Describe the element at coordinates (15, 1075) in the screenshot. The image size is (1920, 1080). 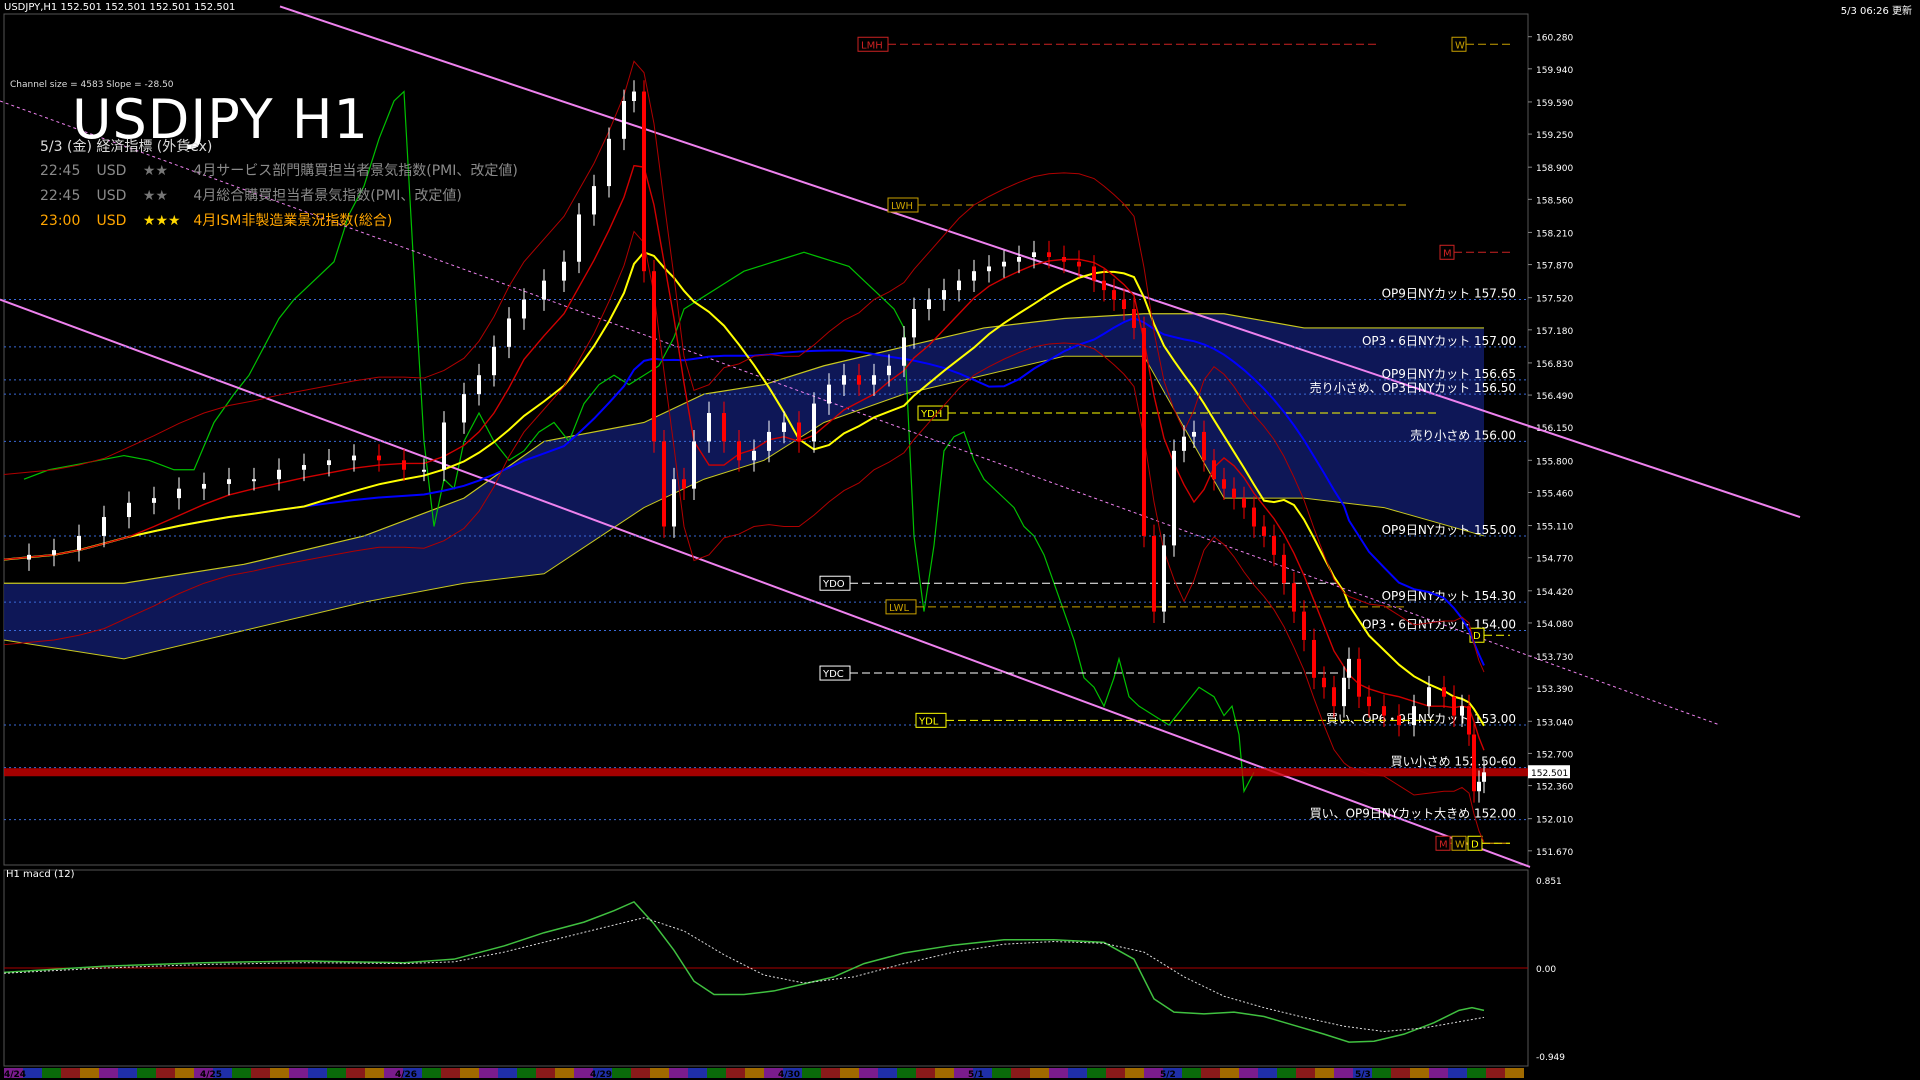
I see `x-tick-label: 4/24` at that location.